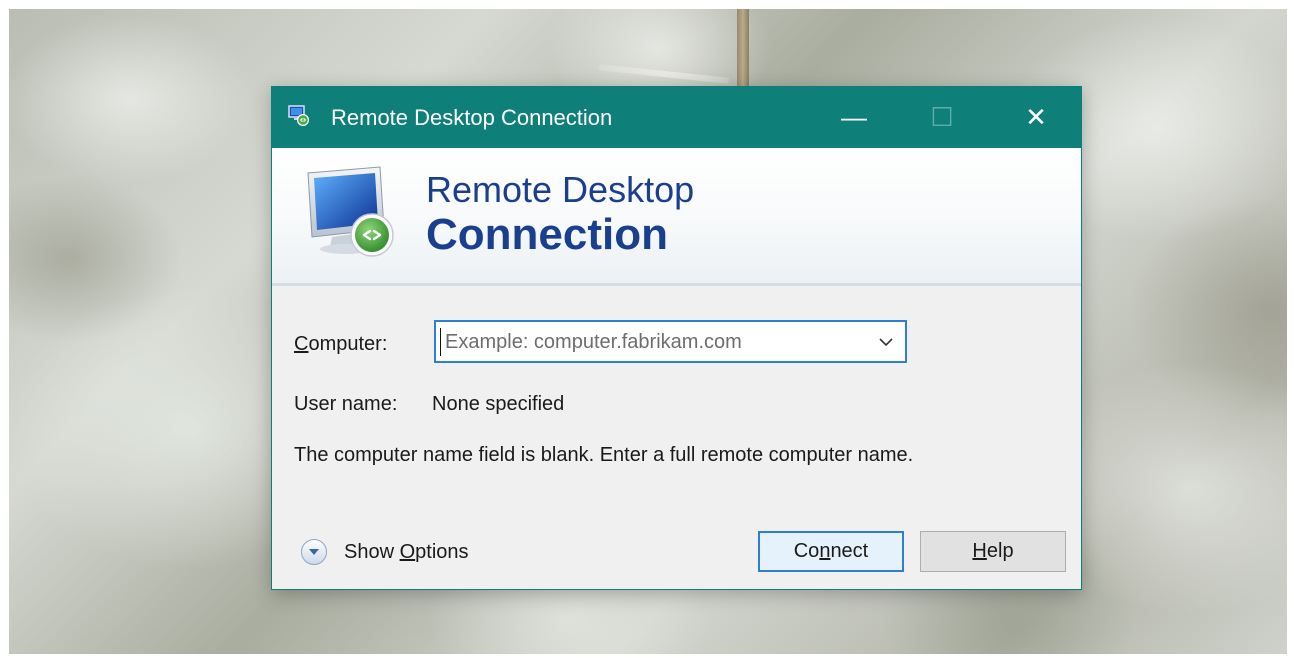  What do you see at coordinates (993, 551) in the screenshot?
I see `help-button: Help` at bounding box center [993, 551].